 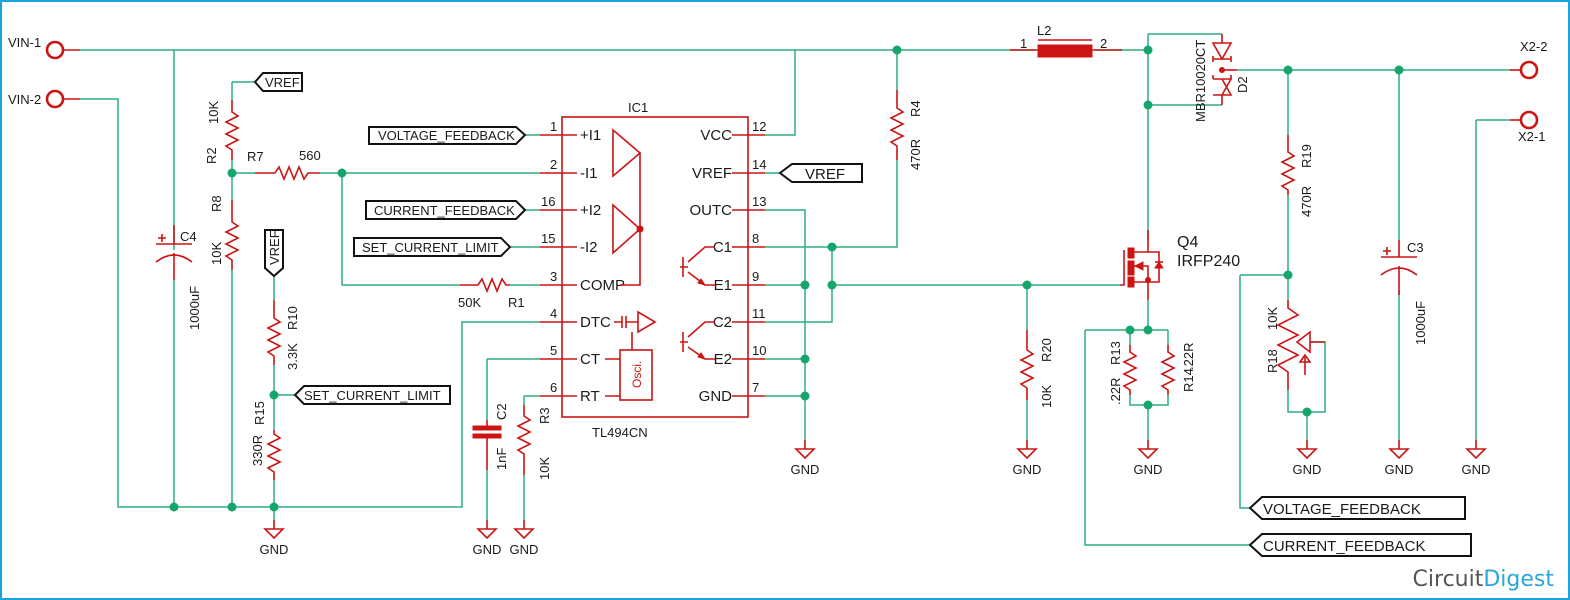 I want to click on ic-pin-13: 13 OUTC, so click(x=728, y=206).